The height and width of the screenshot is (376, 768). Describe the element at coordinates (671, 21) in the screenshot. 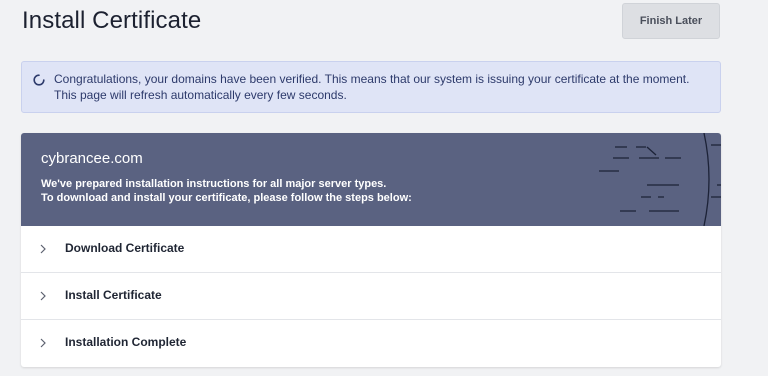

I see `finish-later-button: Finish Later` at that location.